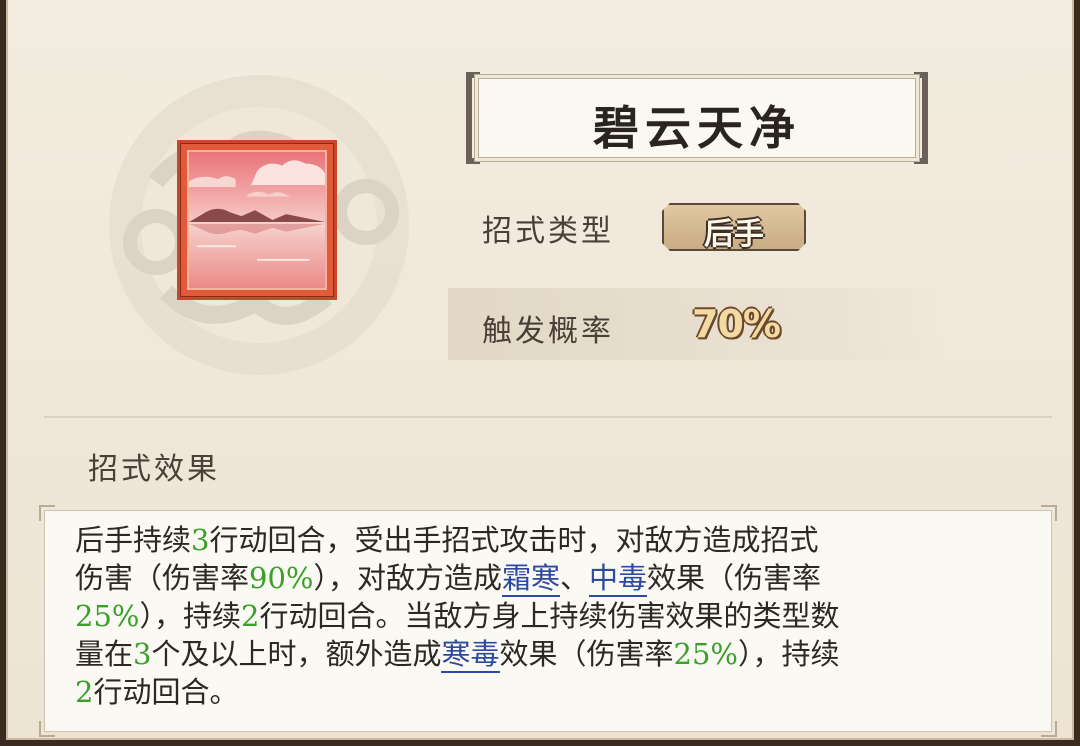  Describe the element at coordinates (157, 692) in the screenshot. I see `effect-line: 2行动回合。` at that location.